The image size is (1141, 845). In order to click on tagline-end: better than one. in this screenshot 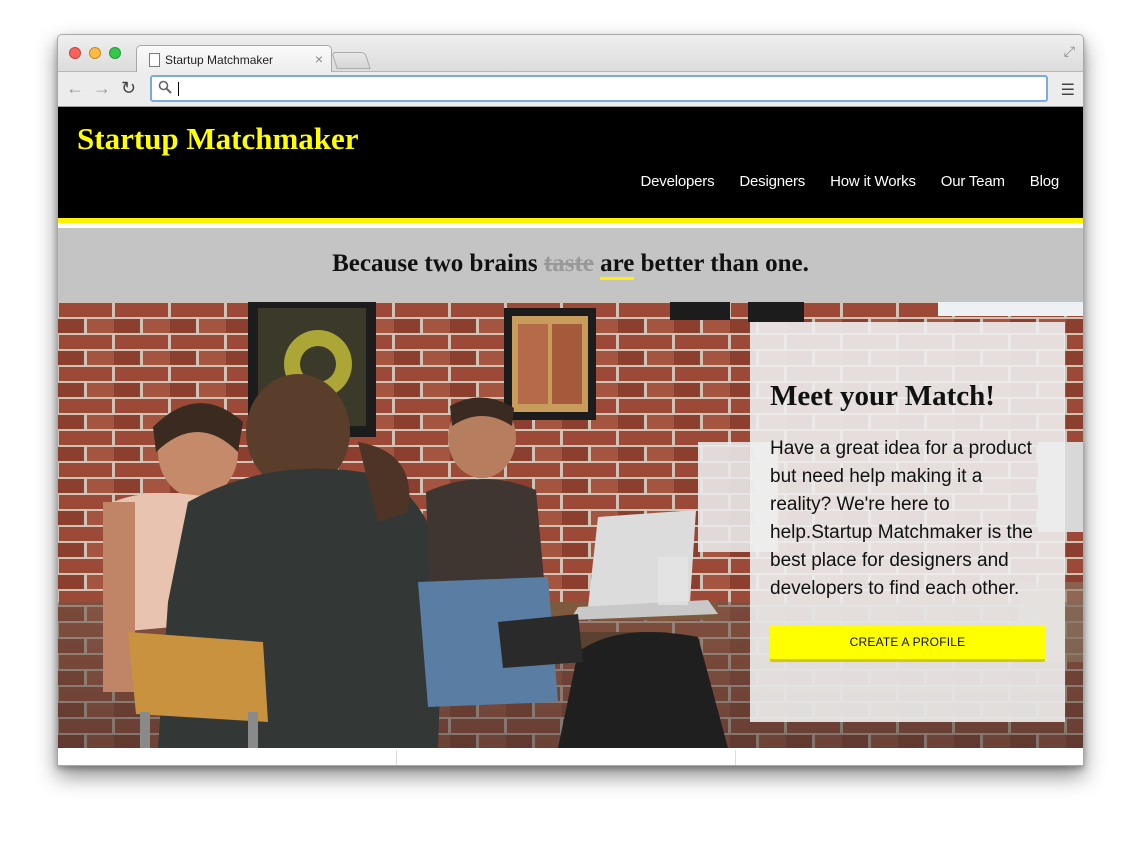, I will do `click(721, 263)`.